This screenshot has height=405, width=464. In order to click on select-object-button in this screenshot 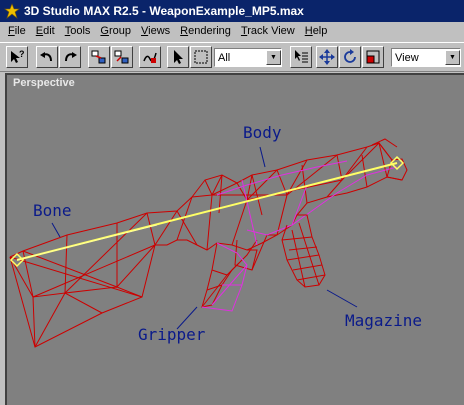, I will do `click(178, 57)`.